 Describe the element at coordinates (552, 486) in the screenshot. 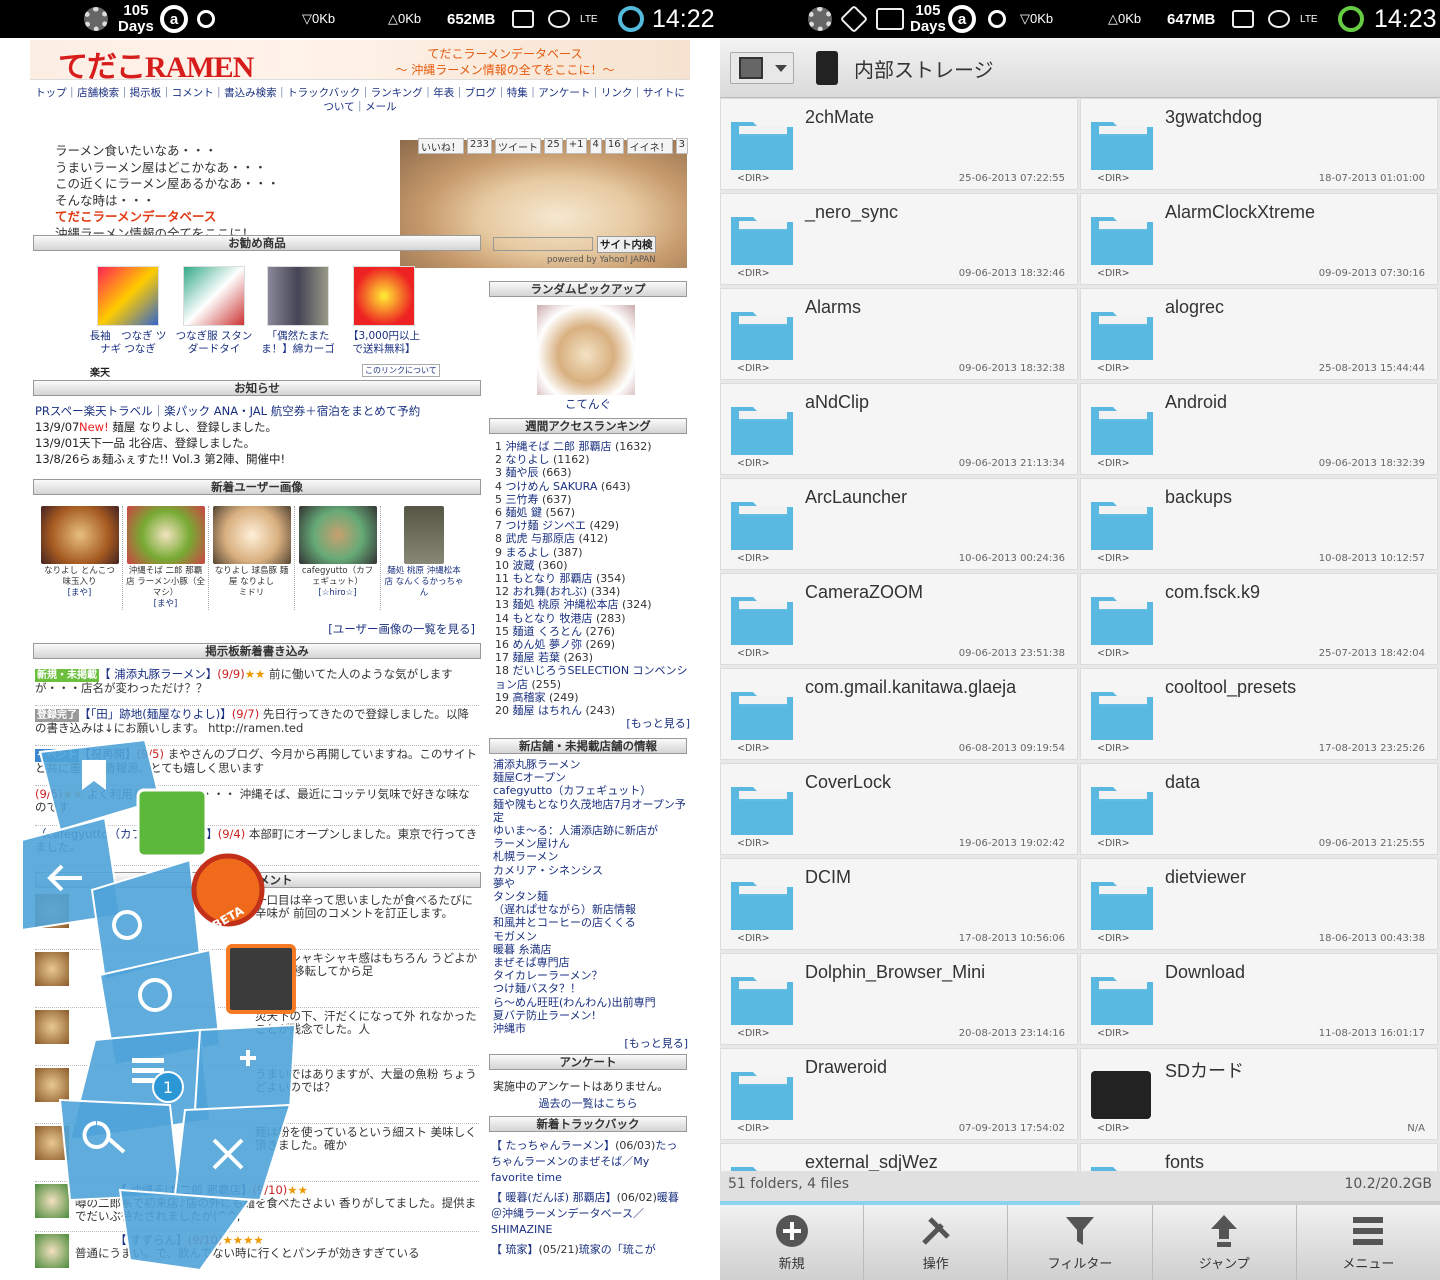

I see `rank-shop-name: つけめん SAKURA` at that location.